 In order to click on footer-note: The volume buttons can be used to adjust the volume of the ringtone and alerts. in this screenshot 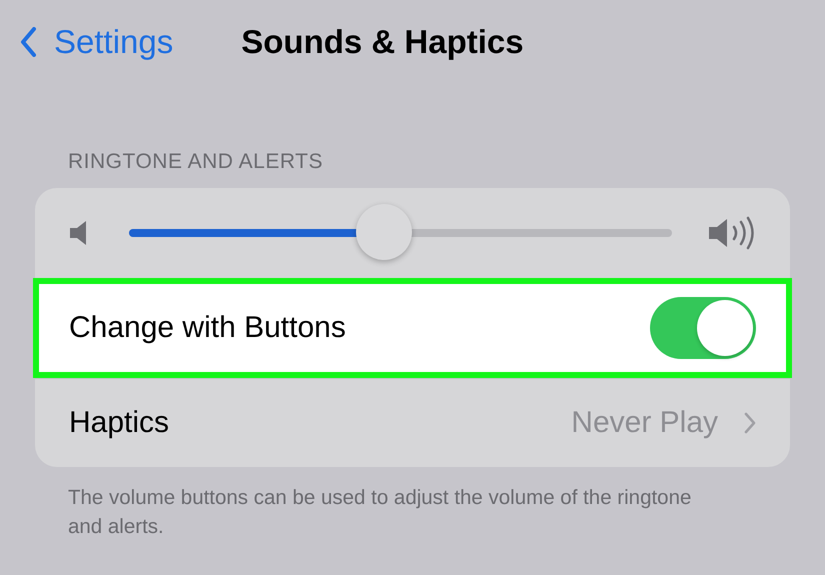, I will do `click(380, 512)`.